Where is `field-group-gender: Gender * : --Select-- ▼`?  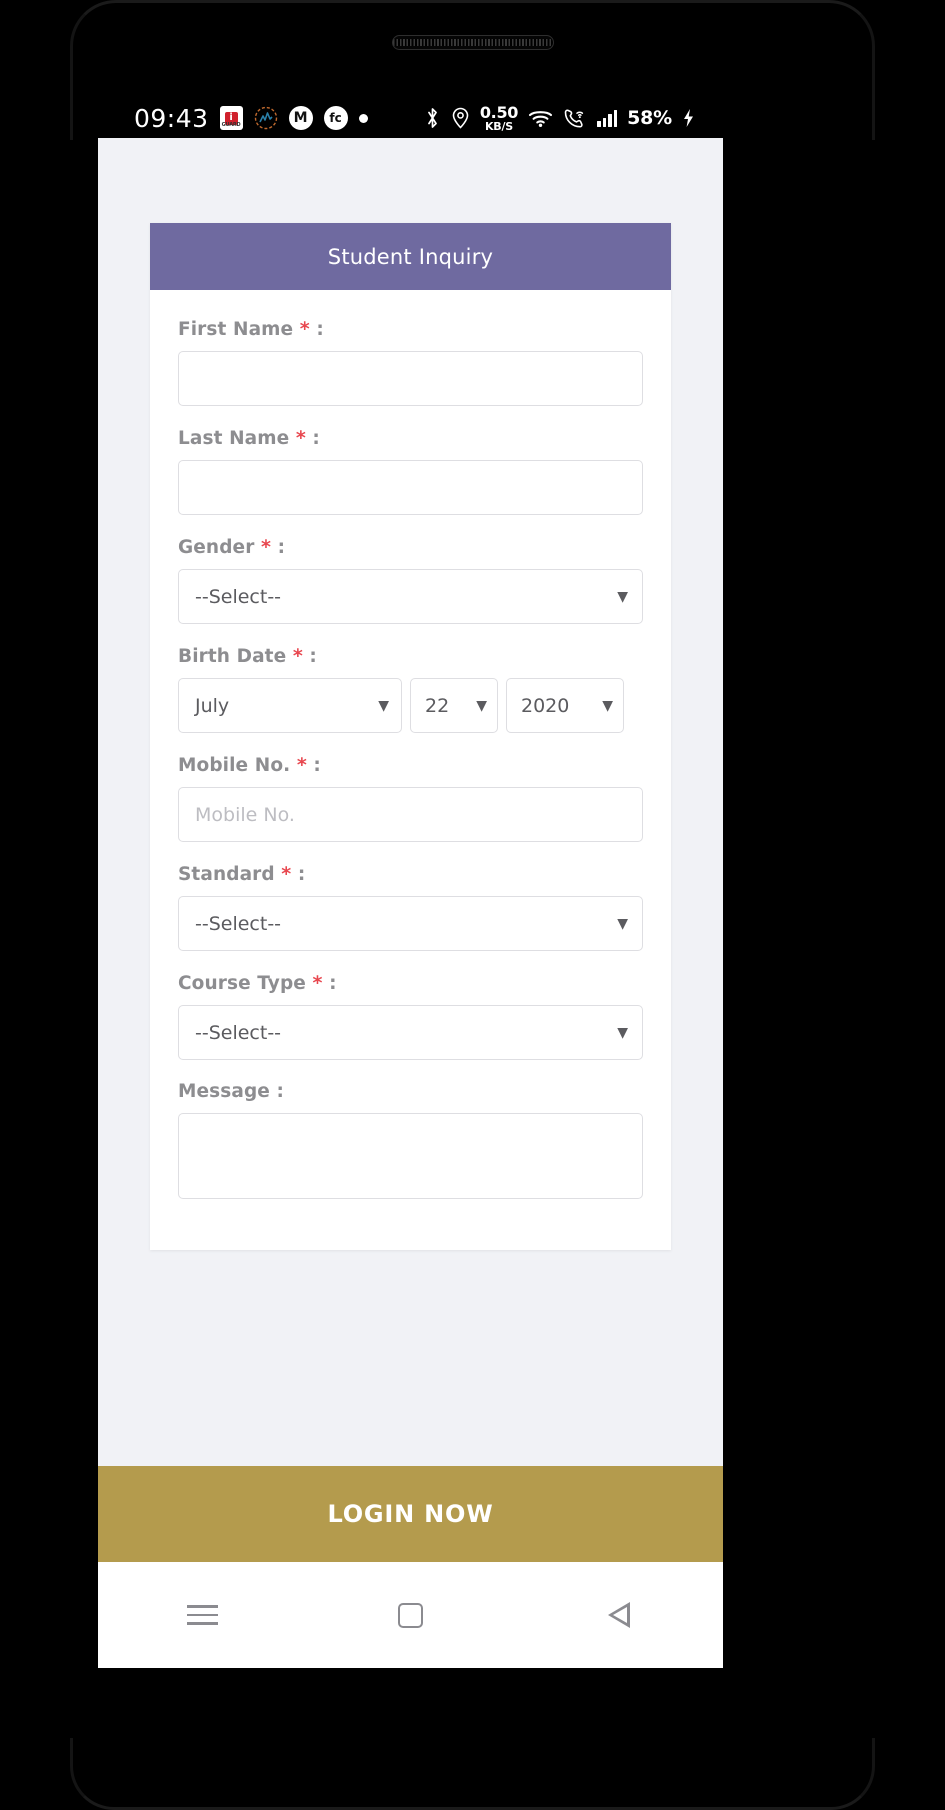 field-group-gender: Gender * : --Select-- ▼ is located at coordinates (410, 580).